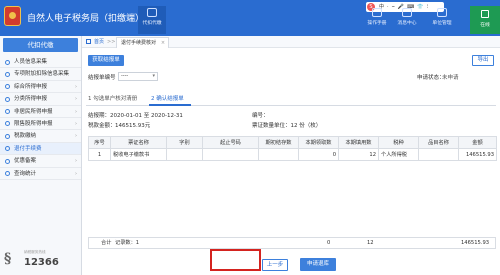 This screenshot has width=500, height=275. I want to click on search-icon, so click(7, 174).